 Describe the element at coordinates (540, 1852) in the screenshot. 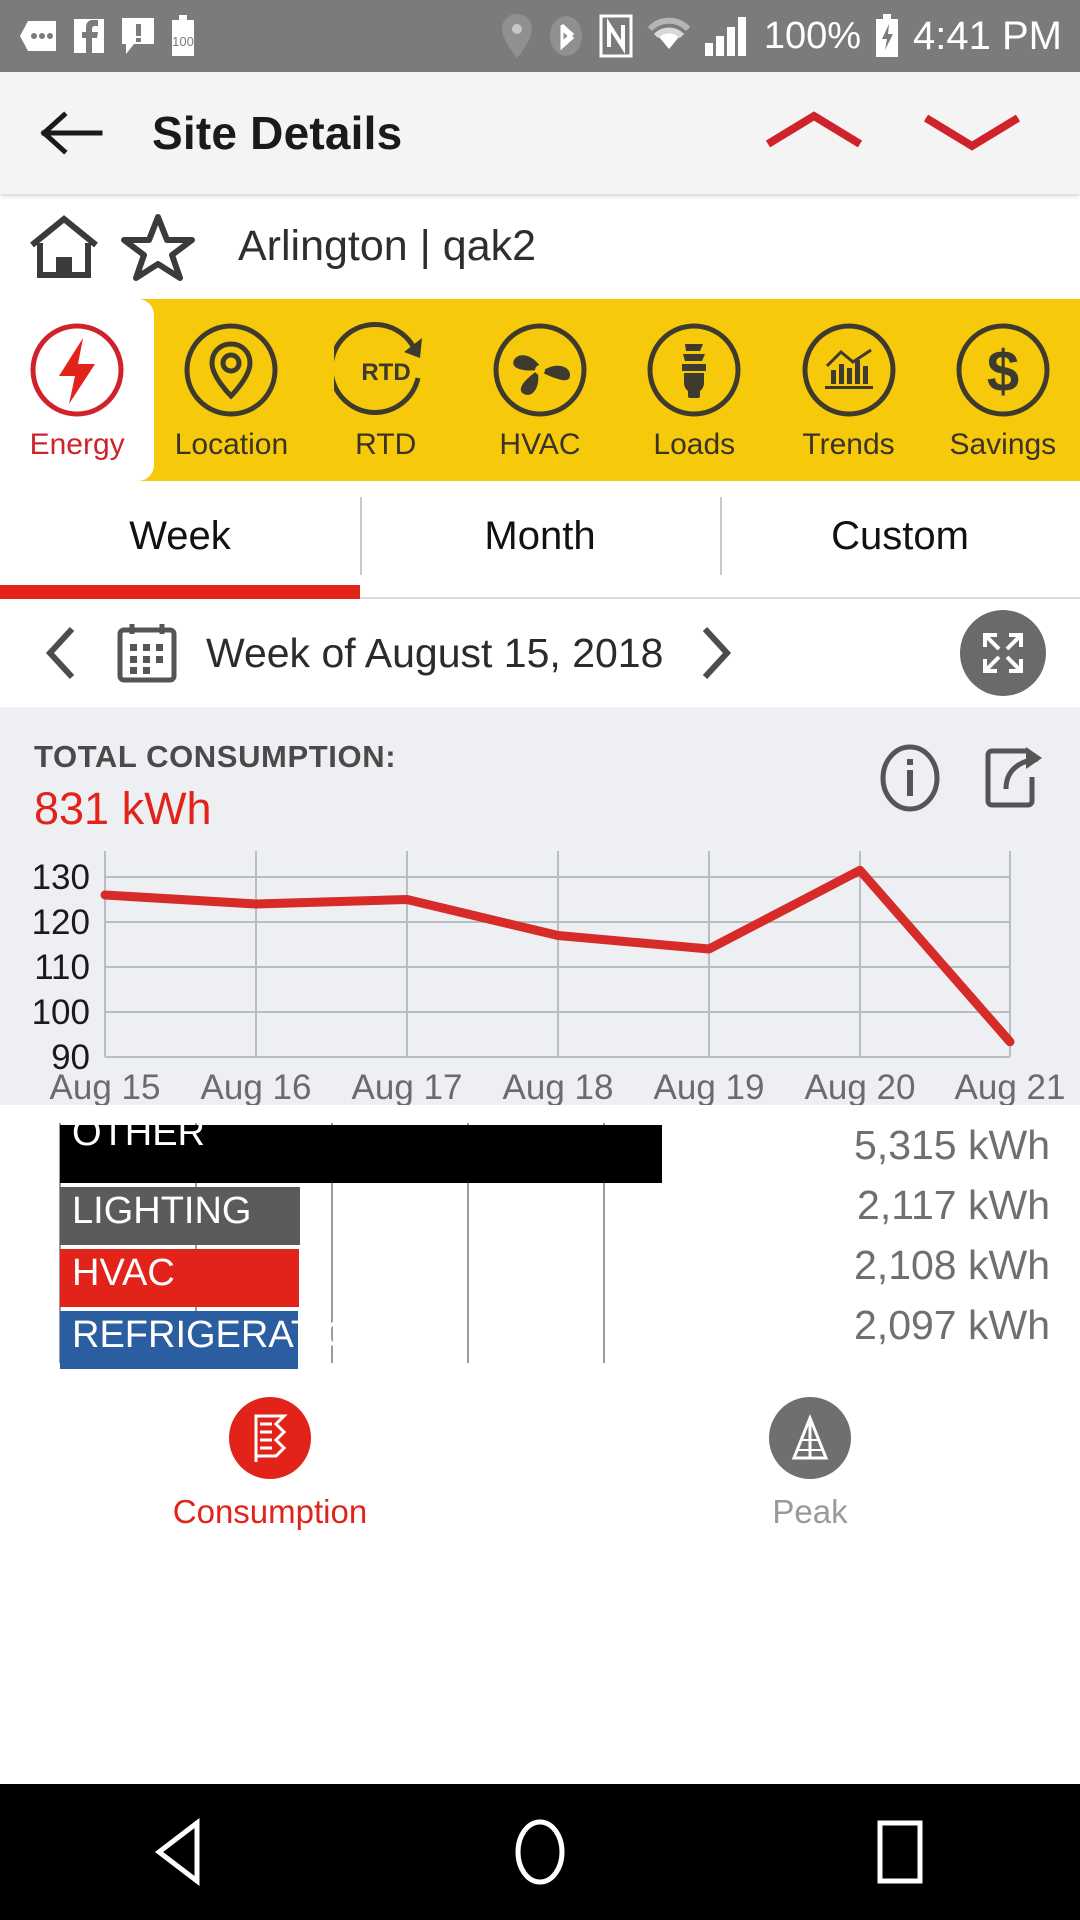

I see `nav-home-button` at that location.